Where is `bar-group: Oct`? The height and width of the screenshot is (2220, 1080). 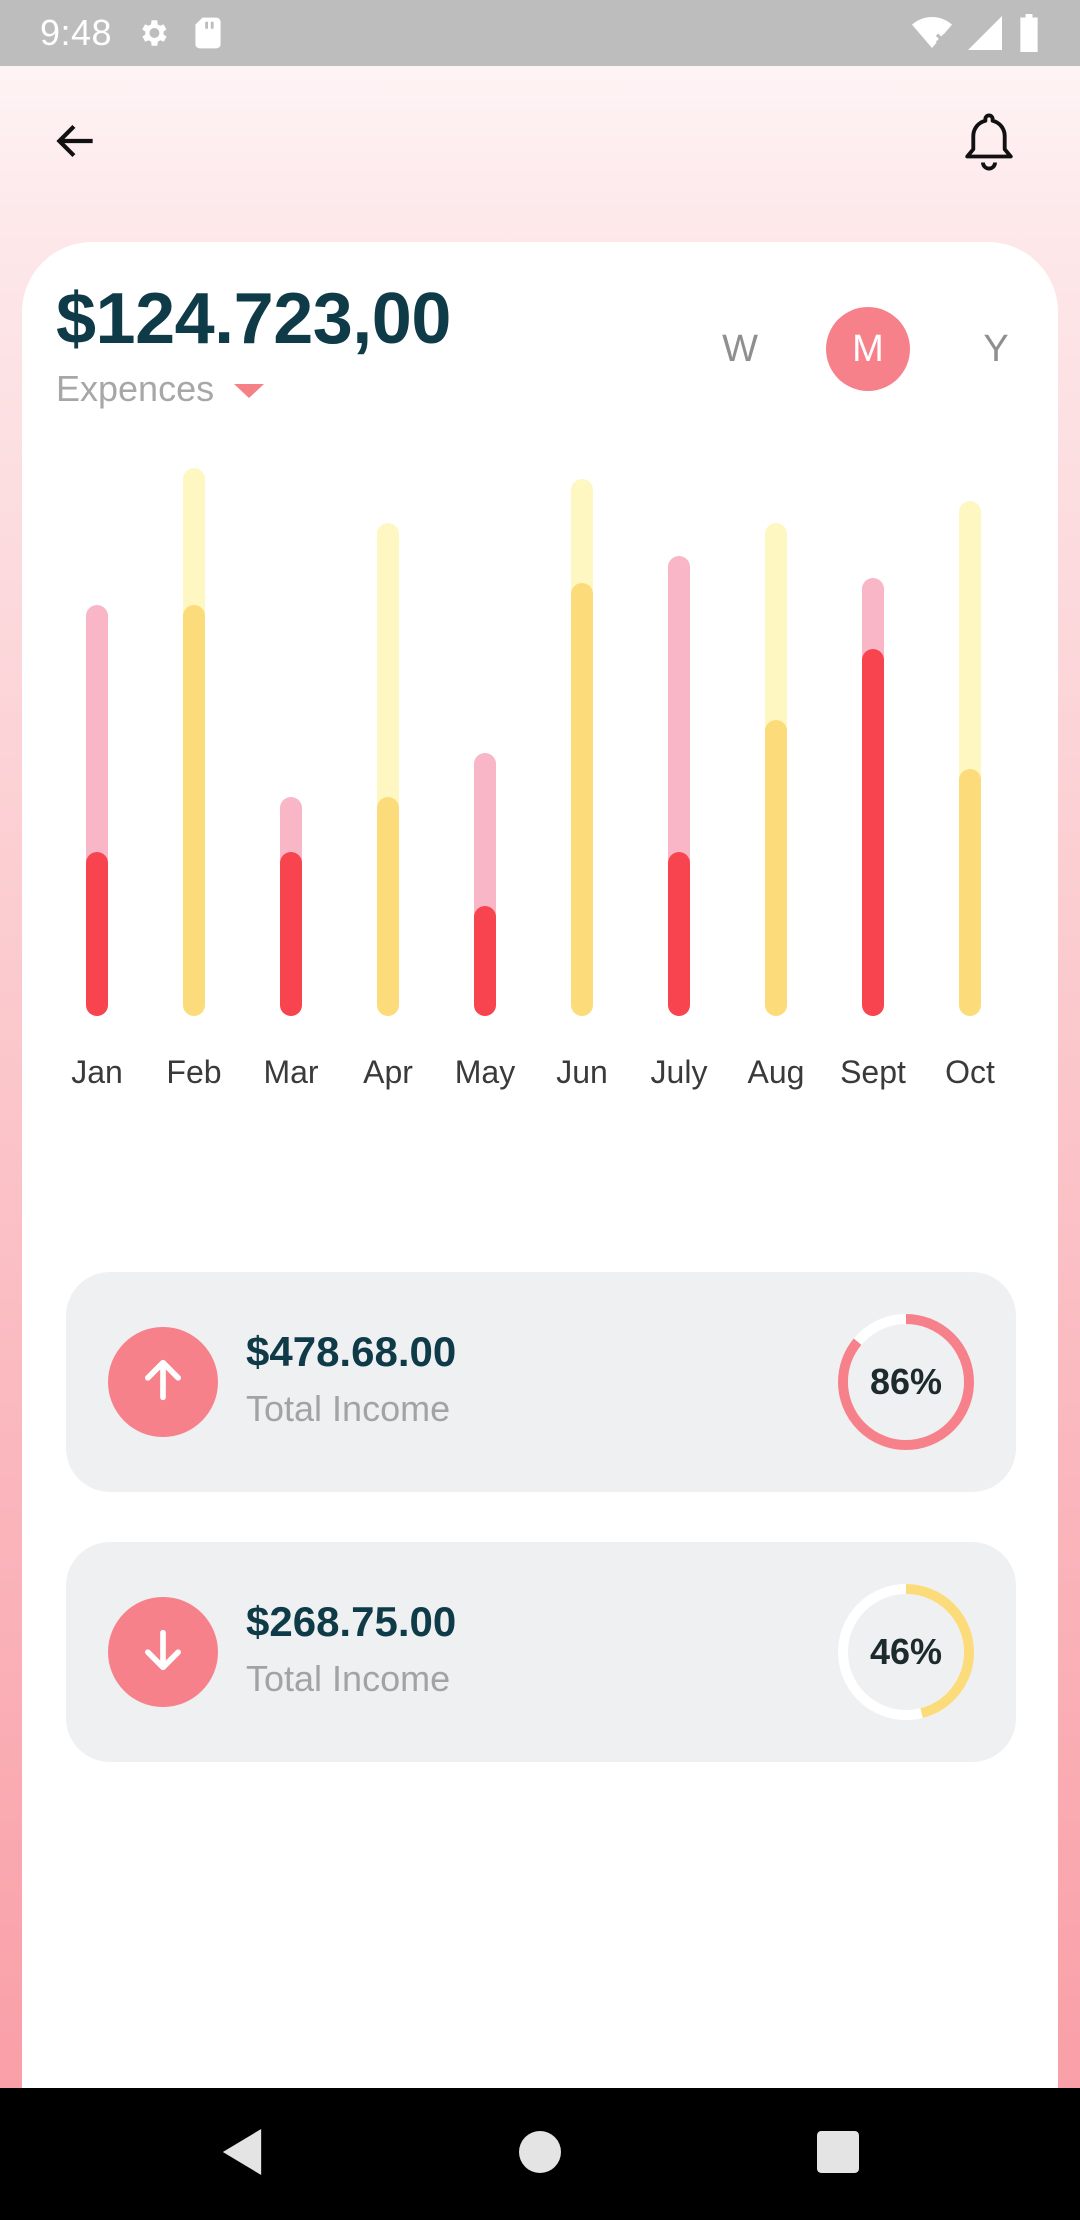
bar-group: Oct is located at coordinates (970, 816).